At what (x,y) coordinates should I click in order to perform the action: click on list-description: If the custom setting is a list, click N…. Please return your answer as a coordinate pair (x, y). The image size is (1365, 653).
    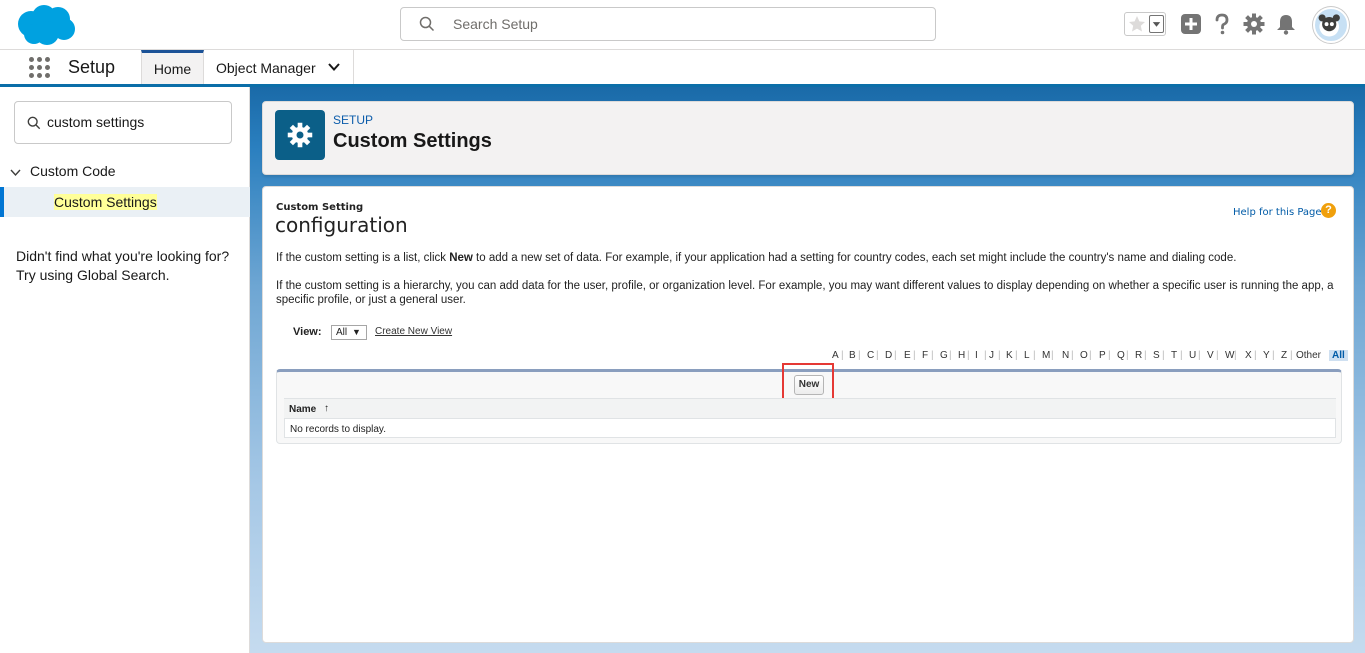
    Looking at the image, I should click on (806, 258).